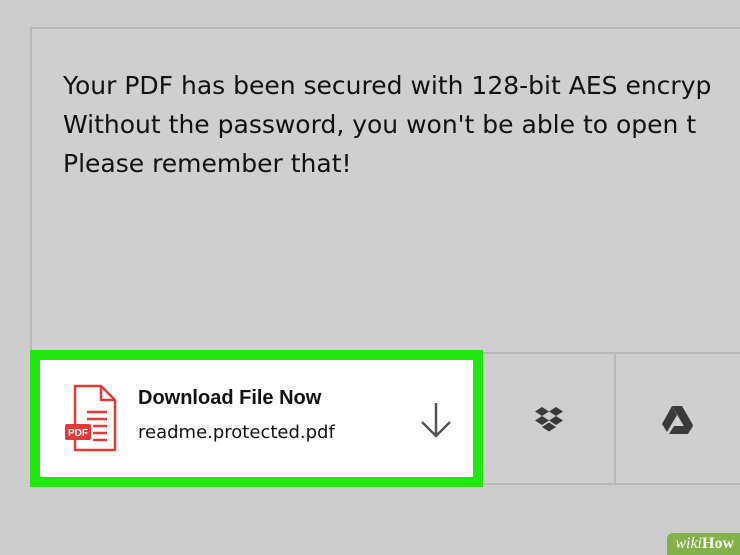  I want to click on save-to-google-drive-button, so click(678, 419).